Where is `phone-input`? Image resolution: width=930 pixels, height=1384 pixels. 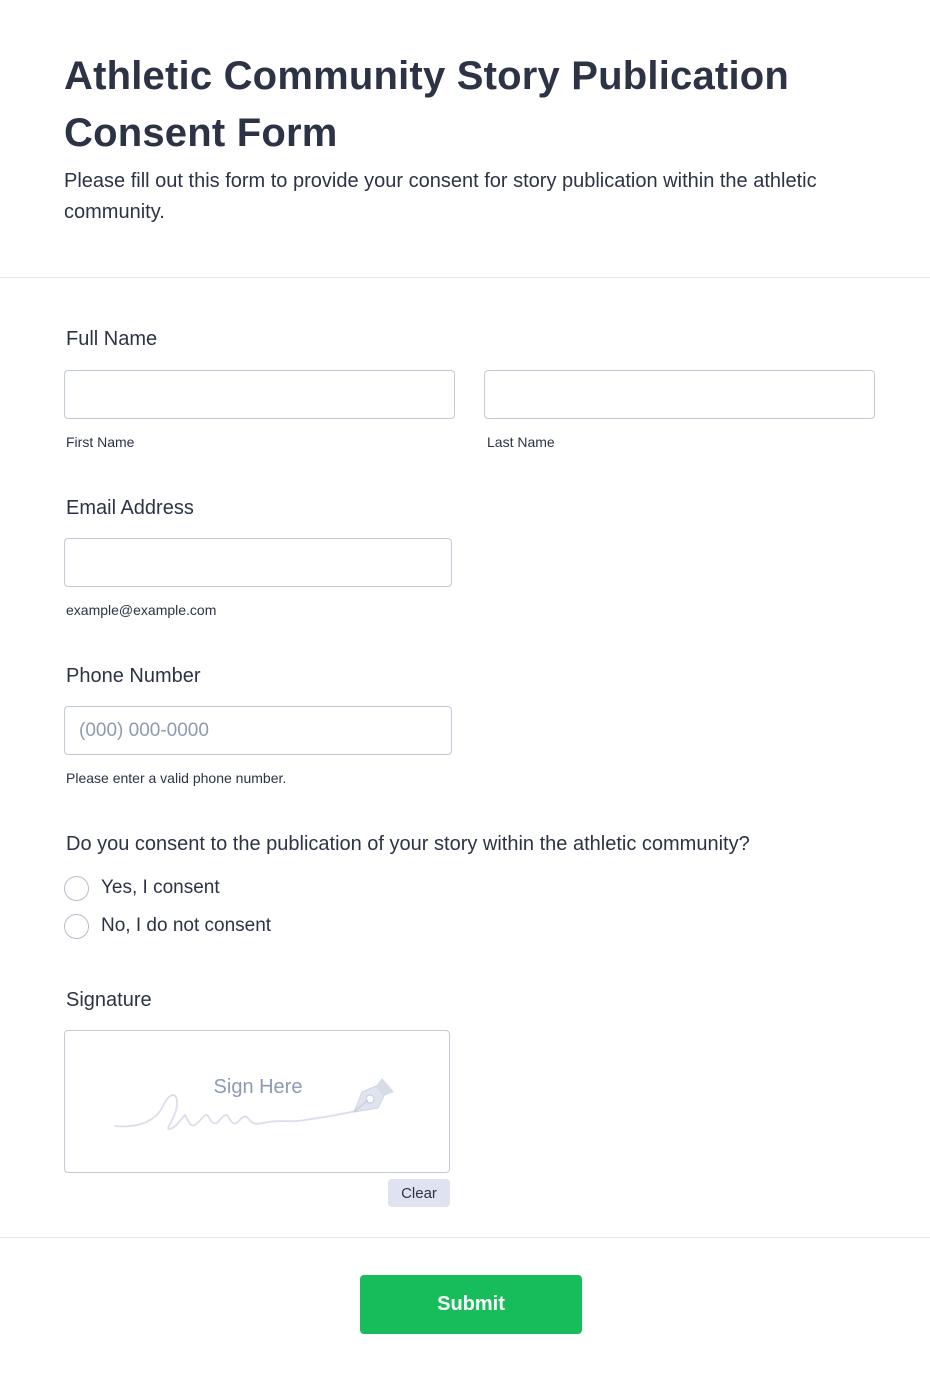 phone-input is located at coordinates (258, 730).